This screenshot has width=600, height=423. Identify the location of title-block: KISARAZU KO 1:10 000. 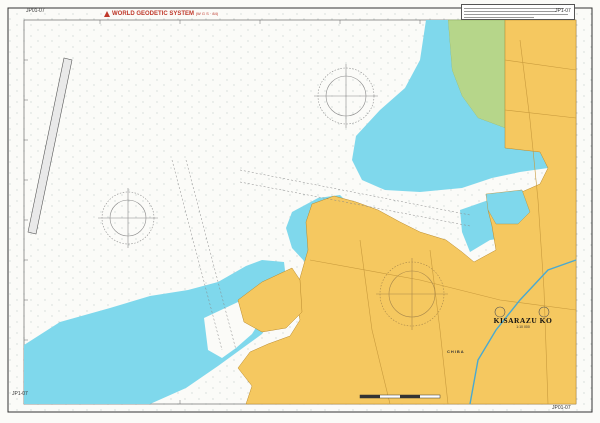
(523, 322).